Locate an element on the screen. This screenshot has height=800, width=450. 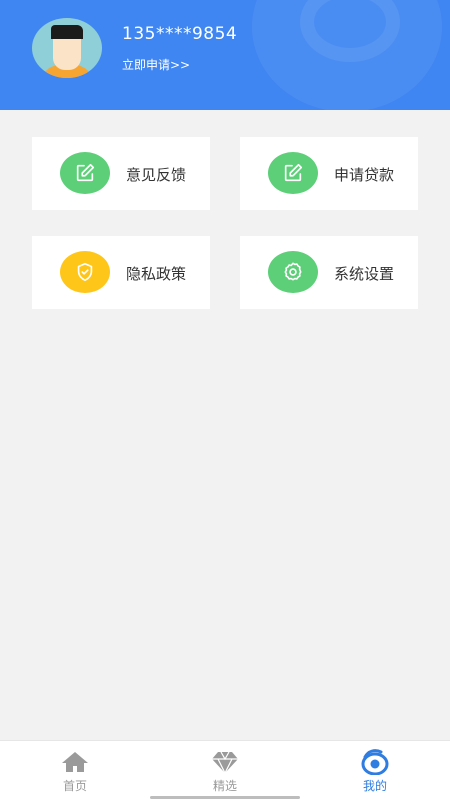
home-icon is located at coordinates (75, 762).